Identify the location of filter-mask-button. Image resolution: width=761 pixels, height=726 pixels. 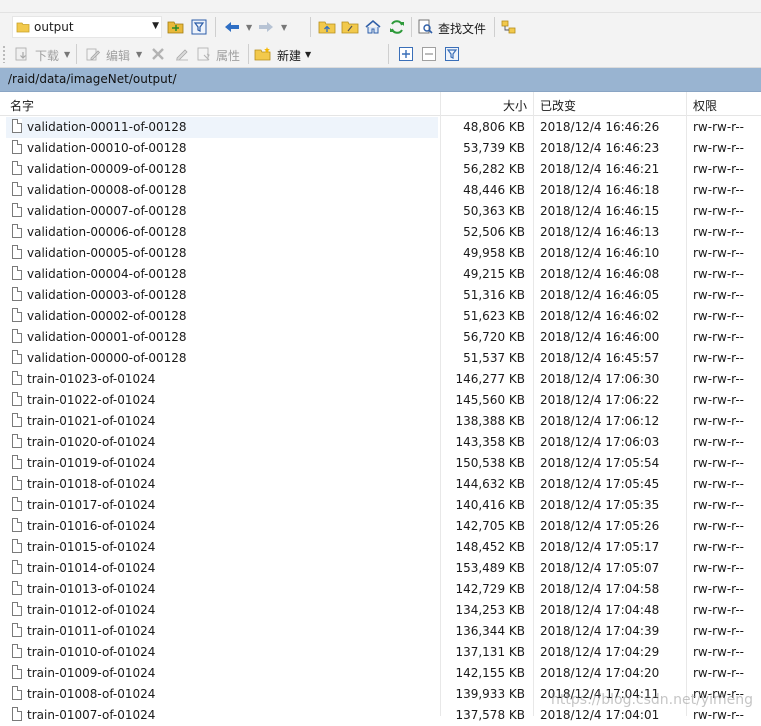
(452, 54).